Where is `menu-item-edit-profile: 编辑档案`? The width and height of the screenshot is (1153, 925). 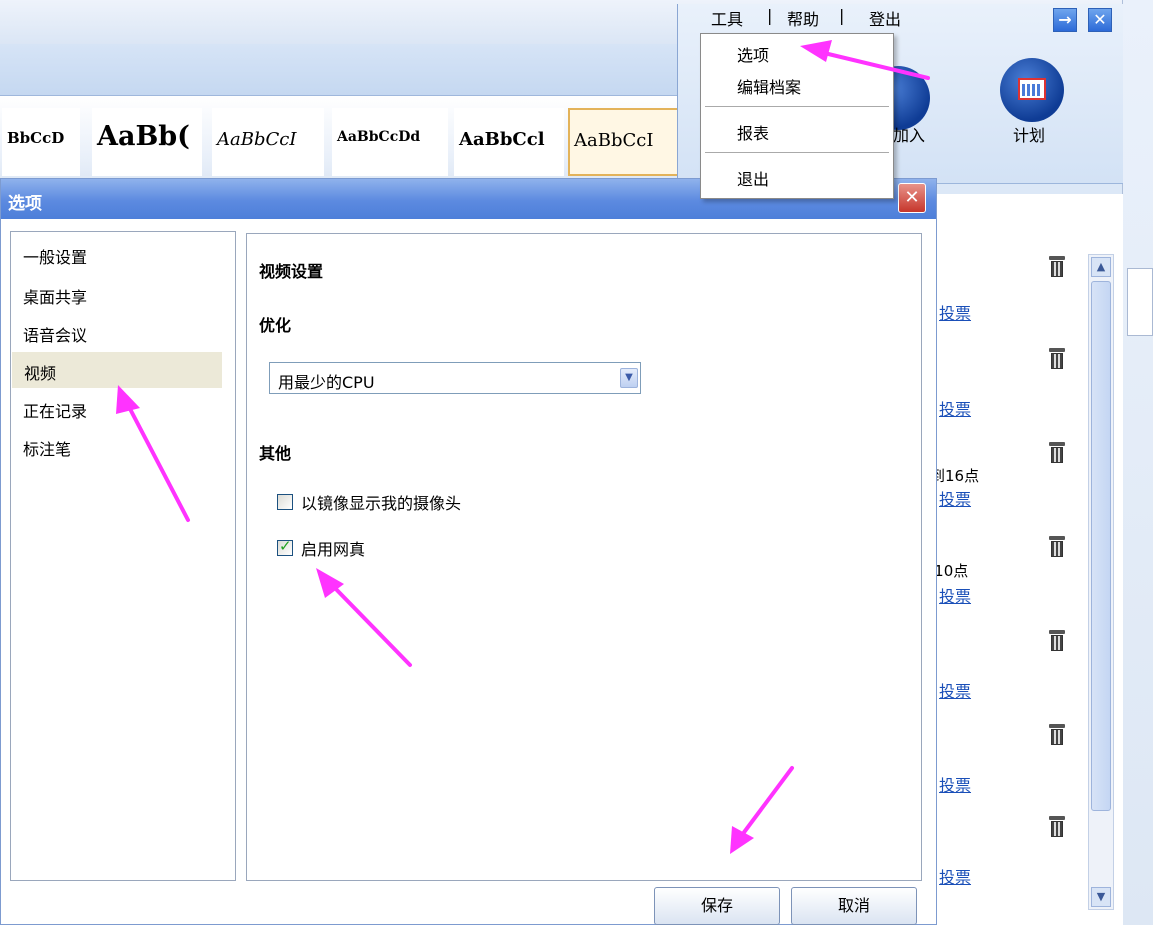
menu-item-edit-profile: 编辑档案 is located at coordinates (769, 86).